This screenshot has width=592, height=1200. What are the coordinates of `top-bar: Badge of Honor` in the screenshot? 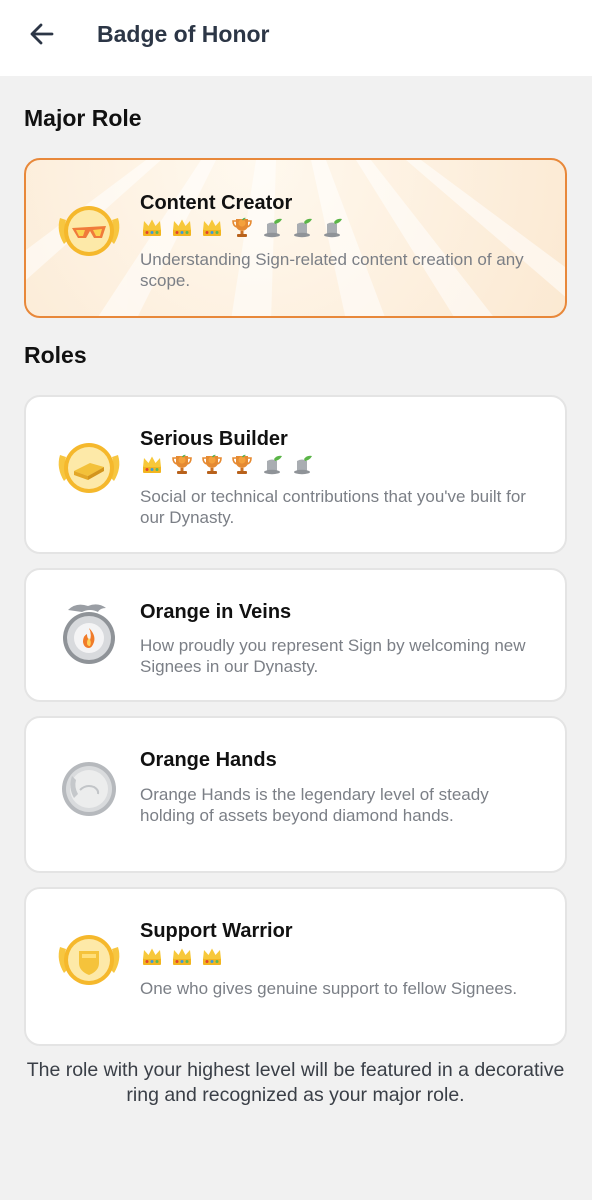 It's located at (296, 38).